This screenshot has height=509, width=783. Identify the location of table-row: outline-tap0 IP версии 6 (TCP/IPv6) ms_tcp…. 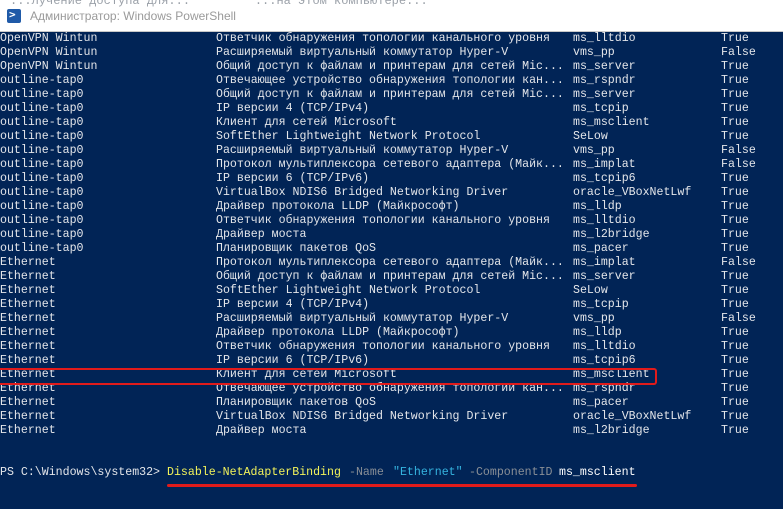
(391, 179).